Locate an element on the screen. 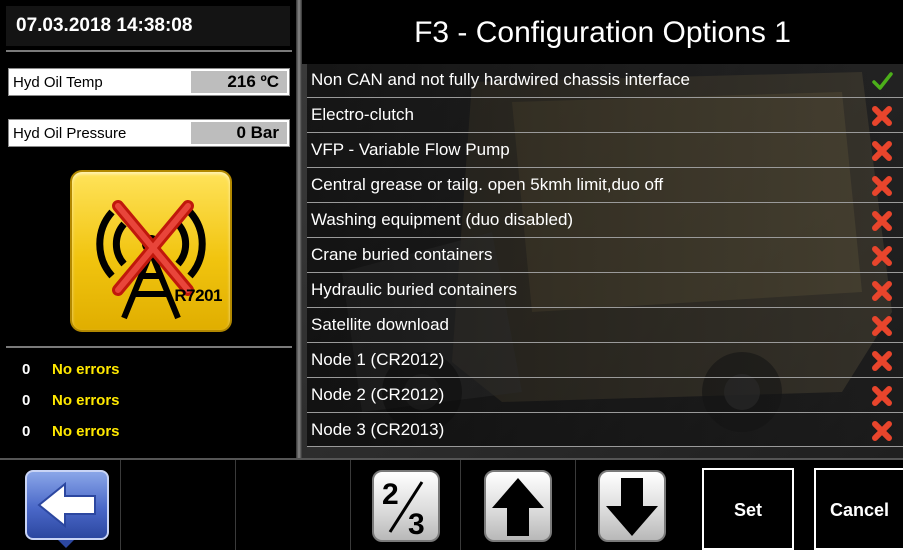 Image resolution: width=903 pixels, height=550 pixels. hyd-oil-pressure-reading: Hyd Oil Pressure 0 Bar is located at coordinates (149, 133).